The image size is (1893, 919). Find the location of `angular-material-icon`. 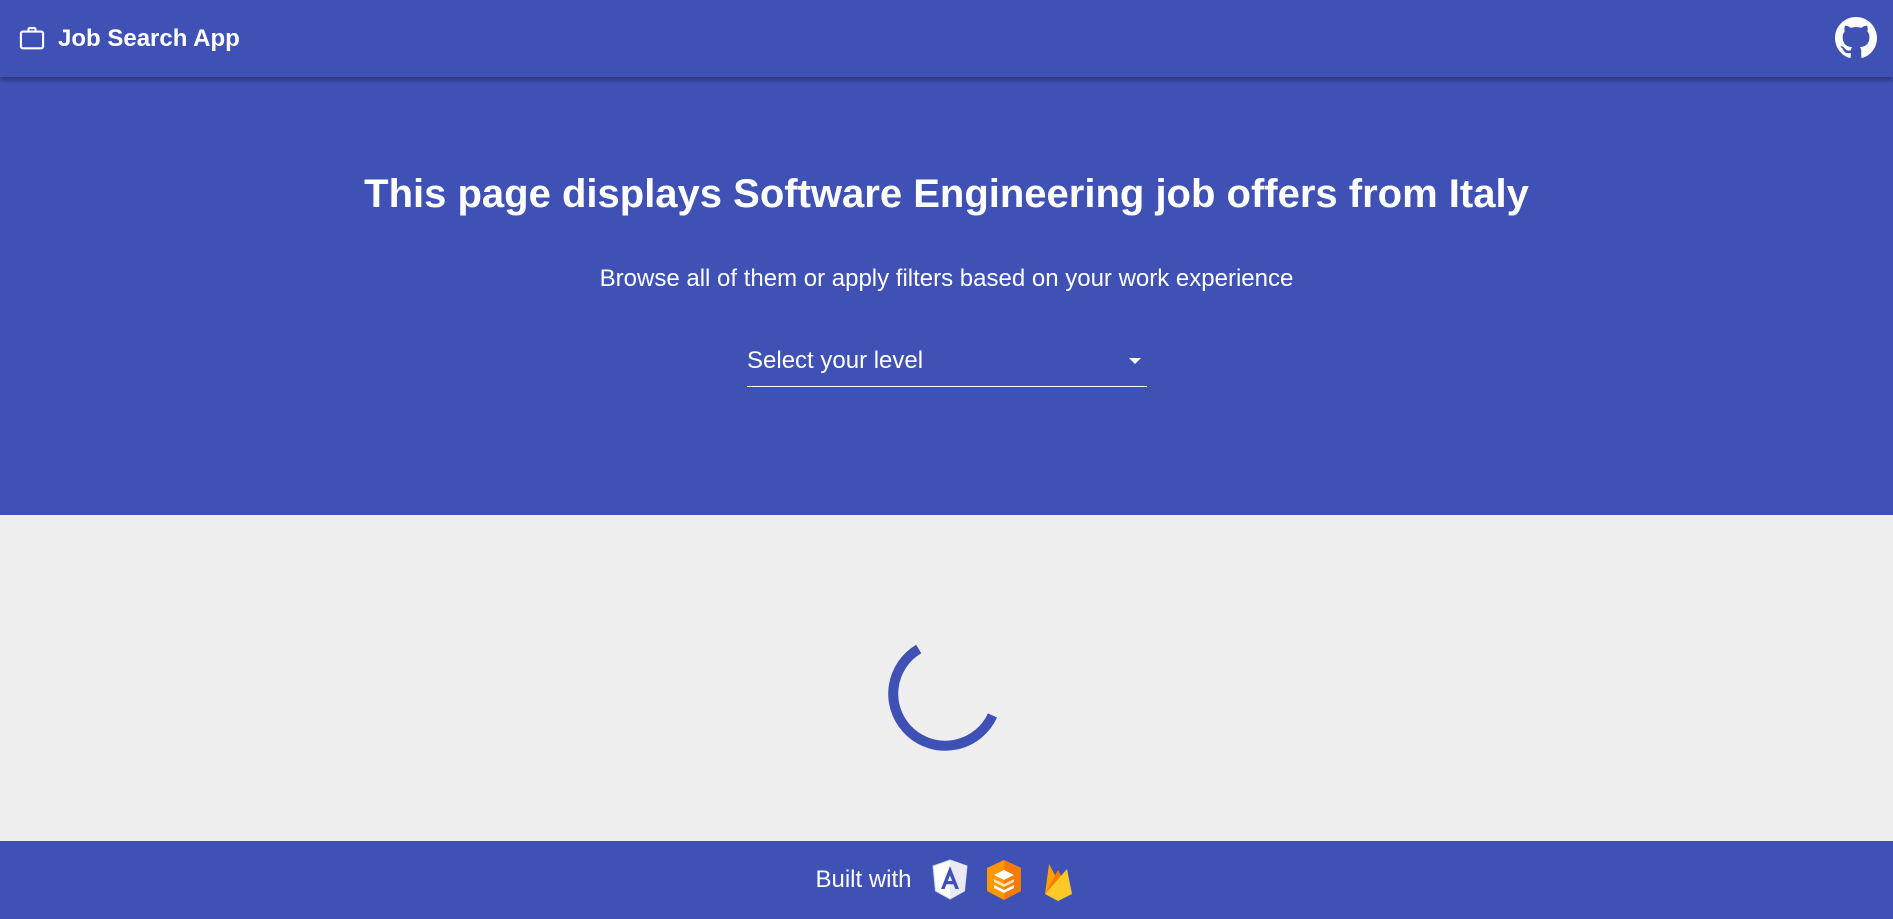

angular-material-icon is located at coordinates (1004, 880).